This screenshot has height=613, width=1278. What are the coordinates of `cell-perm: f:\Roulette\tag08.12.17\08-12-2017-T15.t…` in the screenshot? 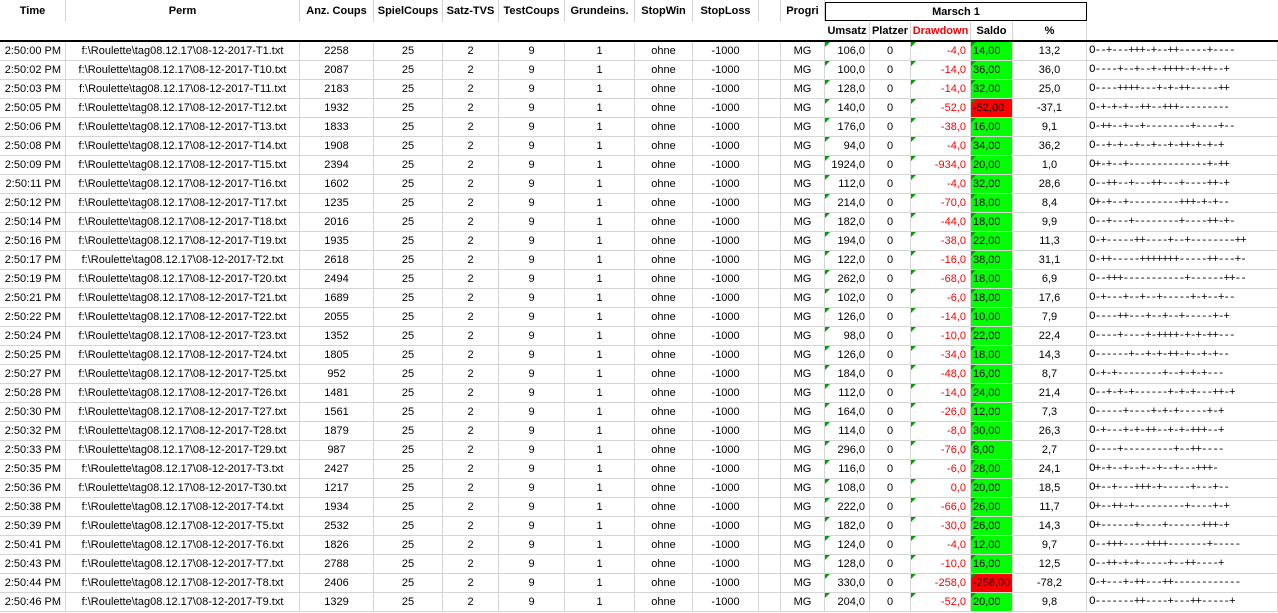 It's located at (183, 165).